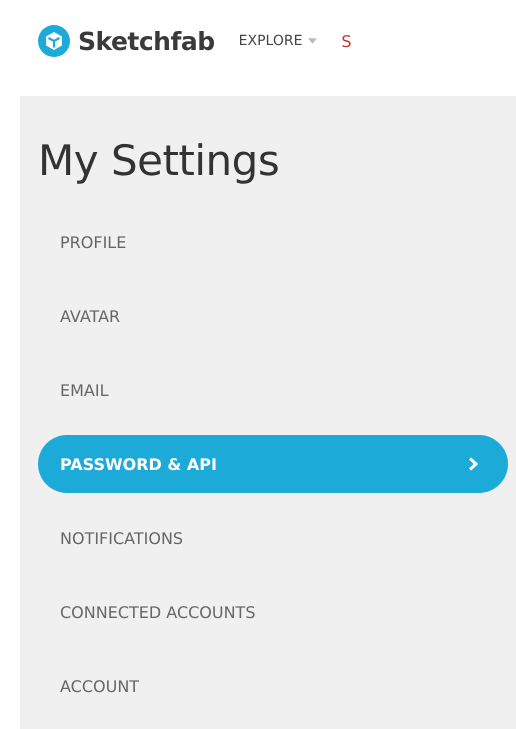  Describe the element at coordinates (146, 41) in the screenshot. I see `logo-text: Sketchfab` at that location.